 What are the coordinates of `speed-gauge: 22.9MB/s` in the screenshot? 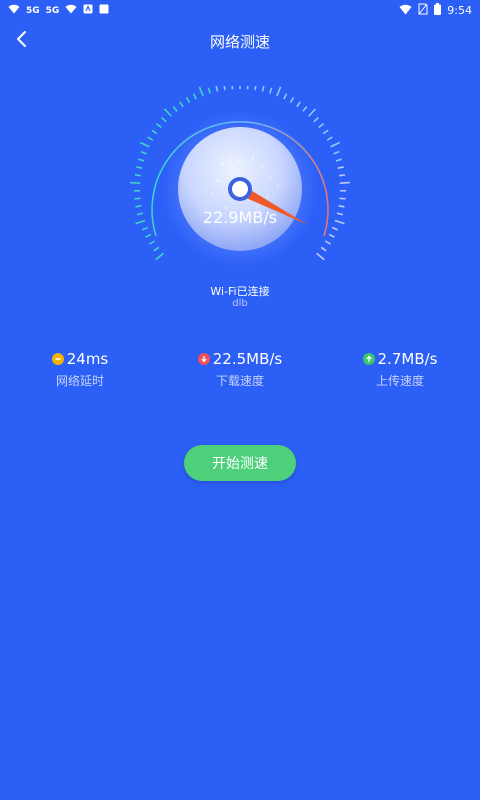 It's located at (240, 173).